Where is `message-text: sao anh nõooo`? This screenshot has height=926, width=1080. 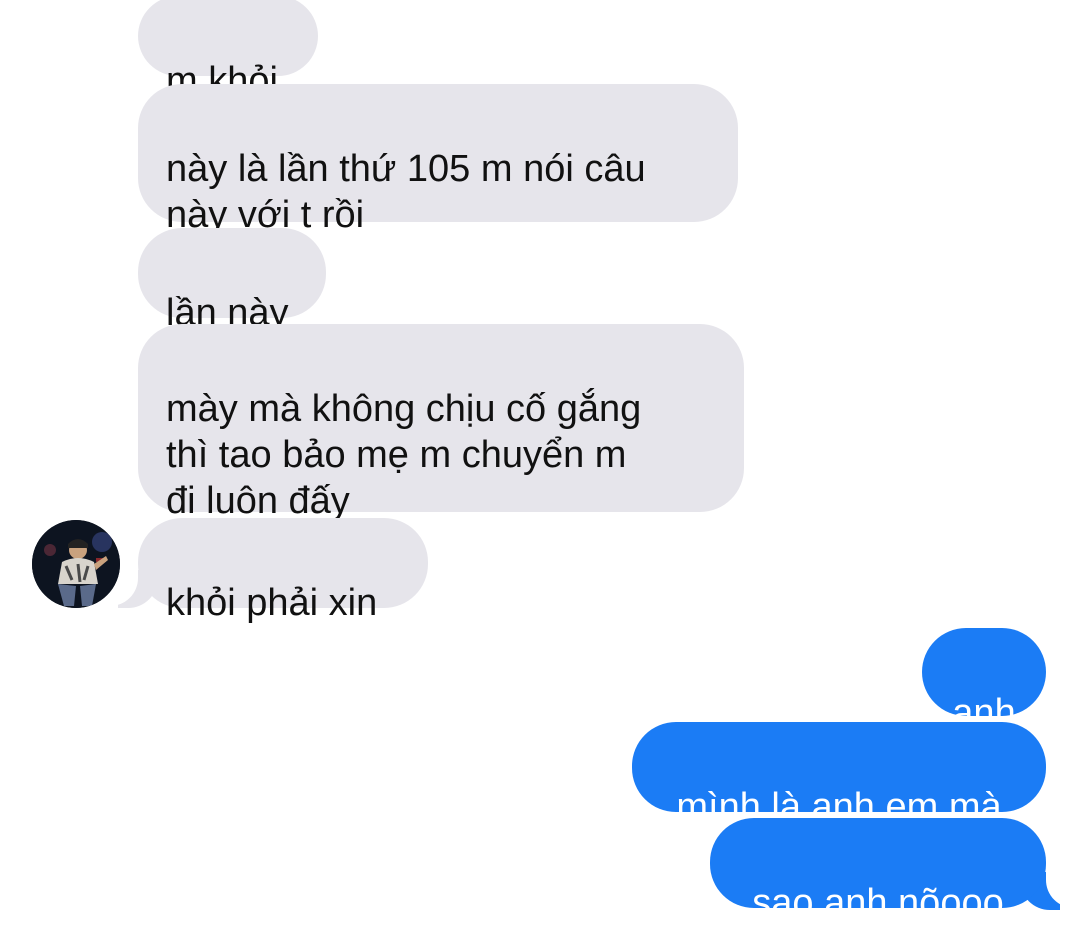 message-text: sao anh nõooo is located at coordinates (878, 903).